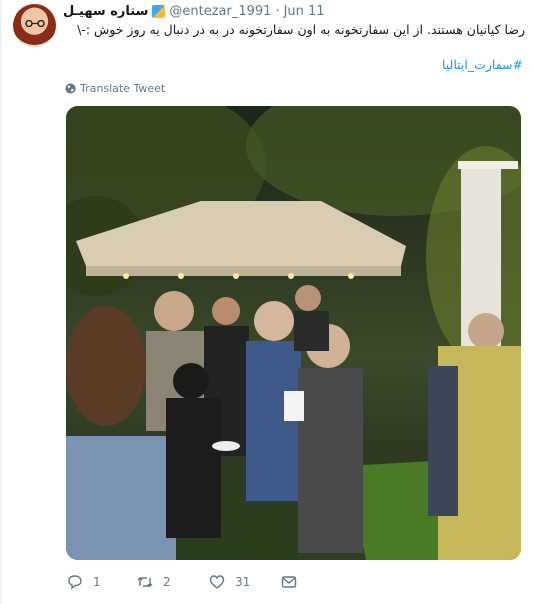  Describe the element at coordinates (75, 582) in the screenshot. I see `reply-icon` at that location.